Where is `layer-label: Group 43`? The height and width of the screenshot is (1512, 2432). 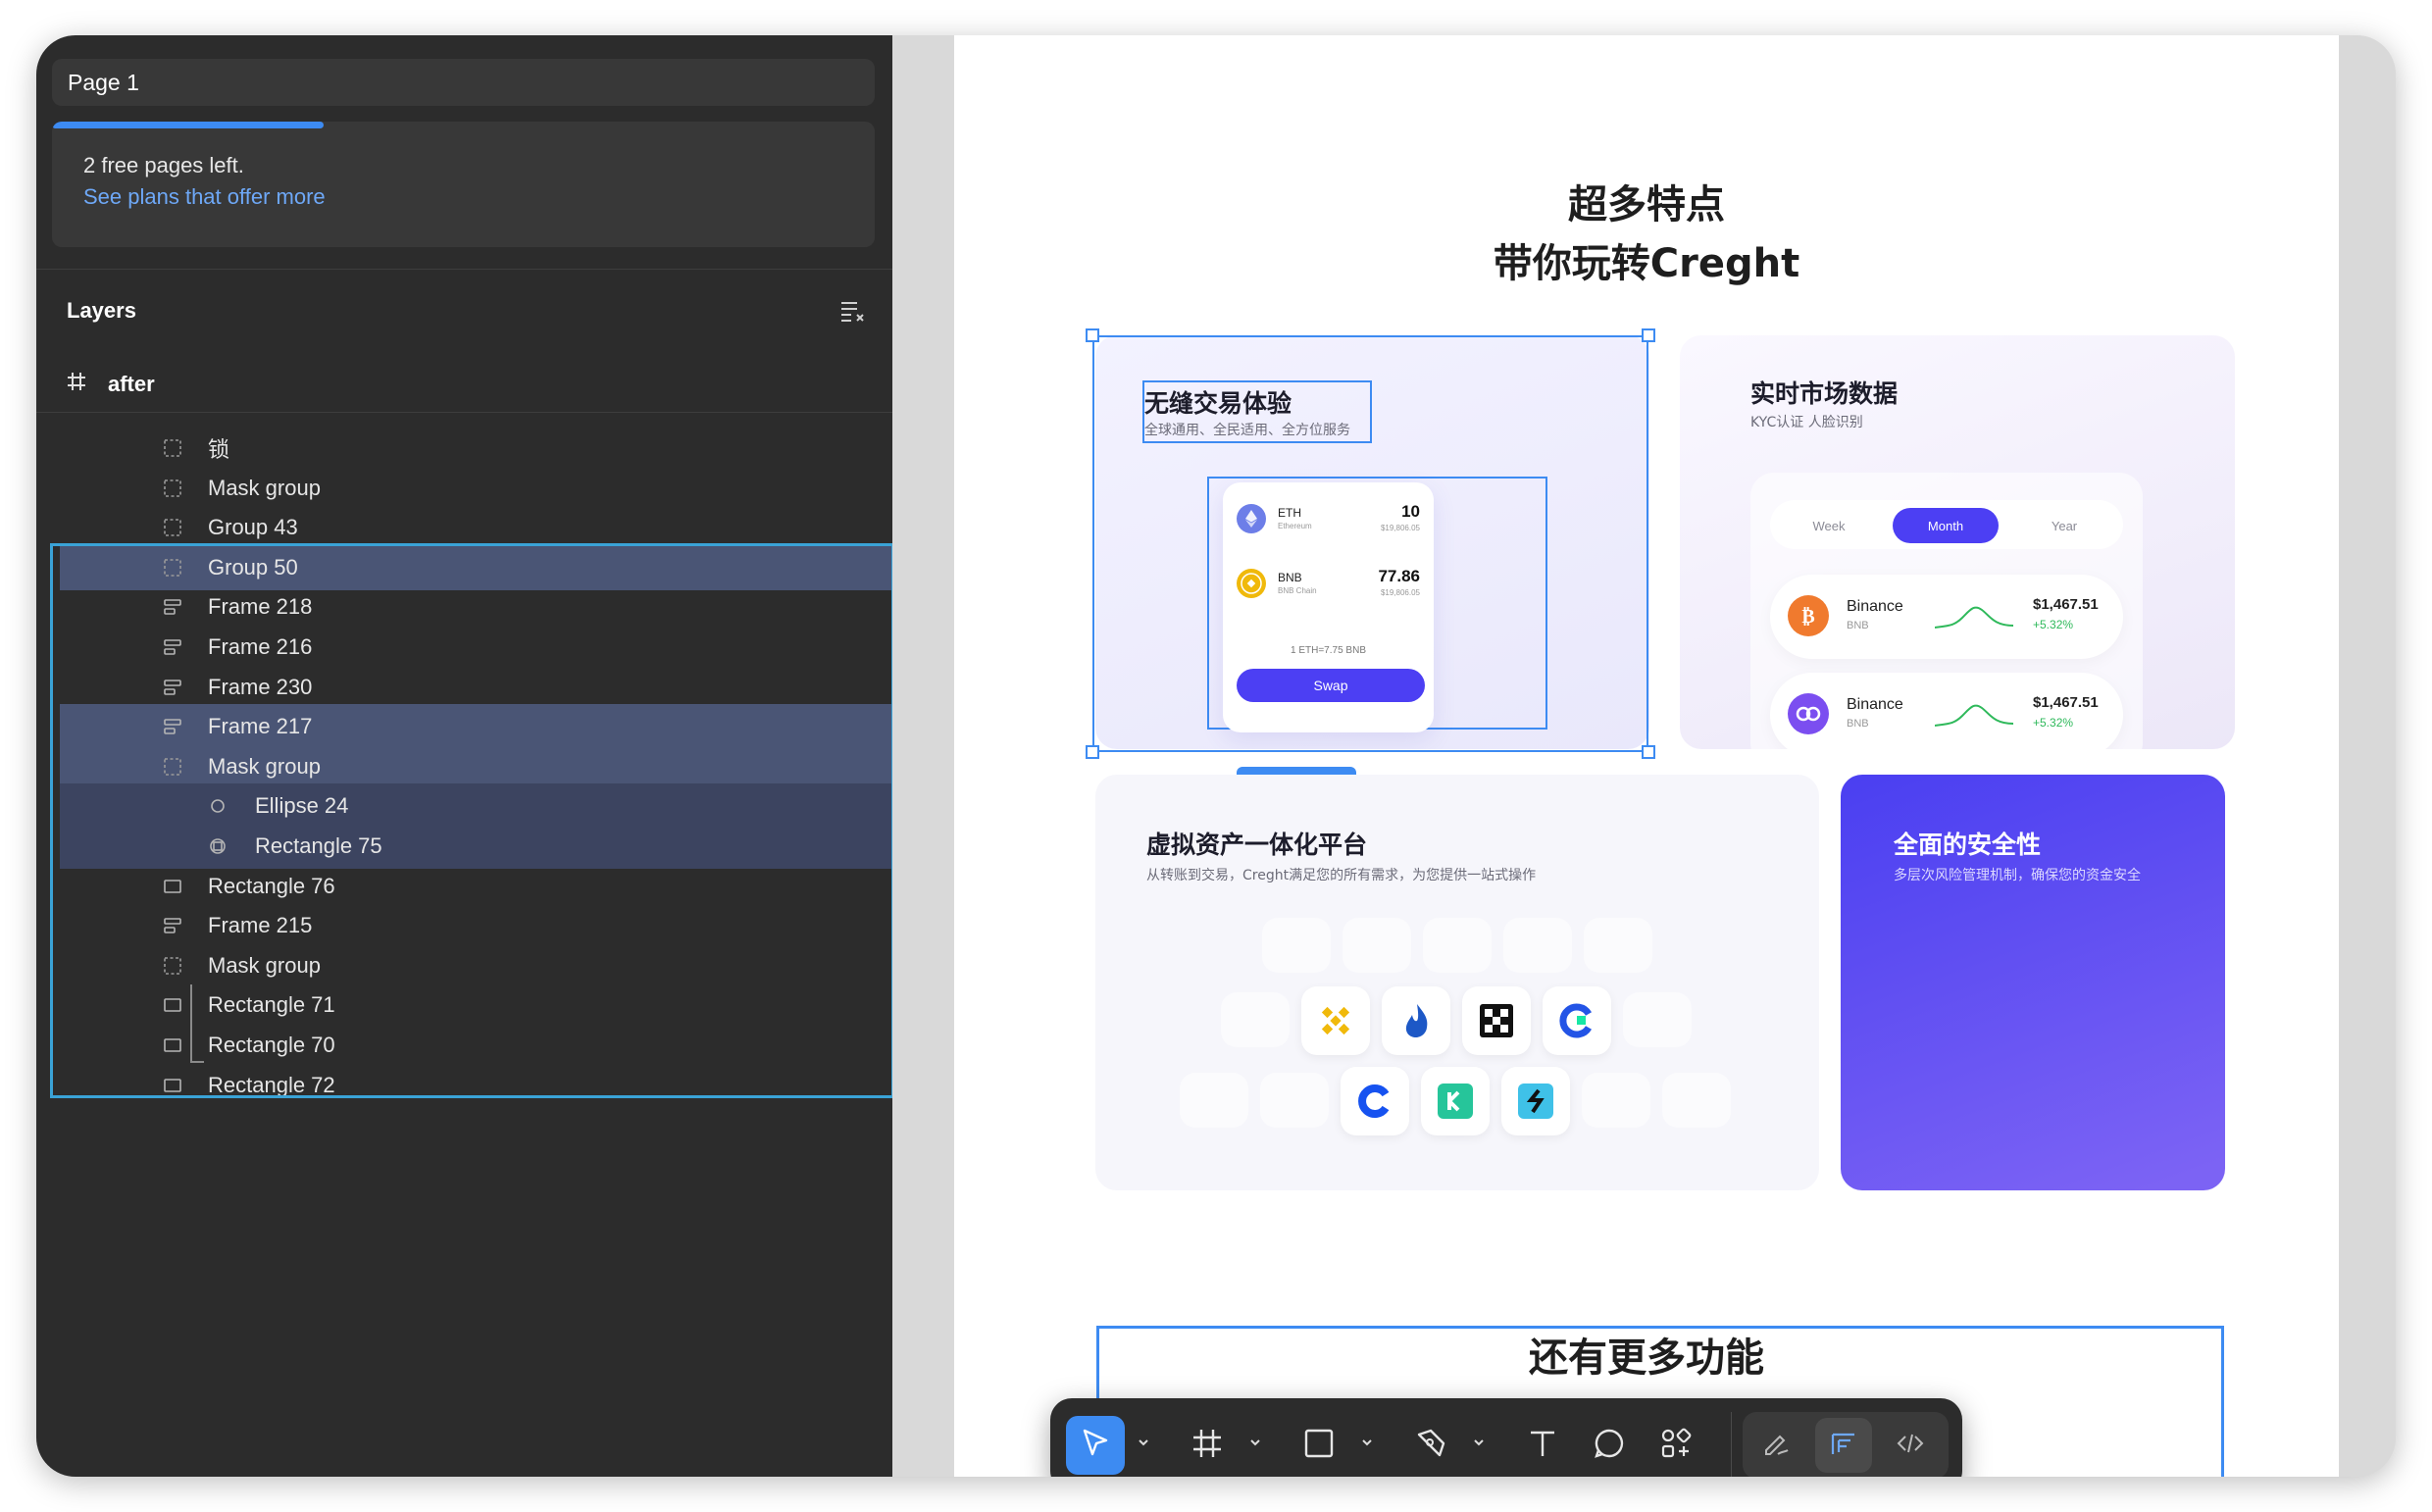
layer-label: Group 43 is located at coordinates (253, 527).